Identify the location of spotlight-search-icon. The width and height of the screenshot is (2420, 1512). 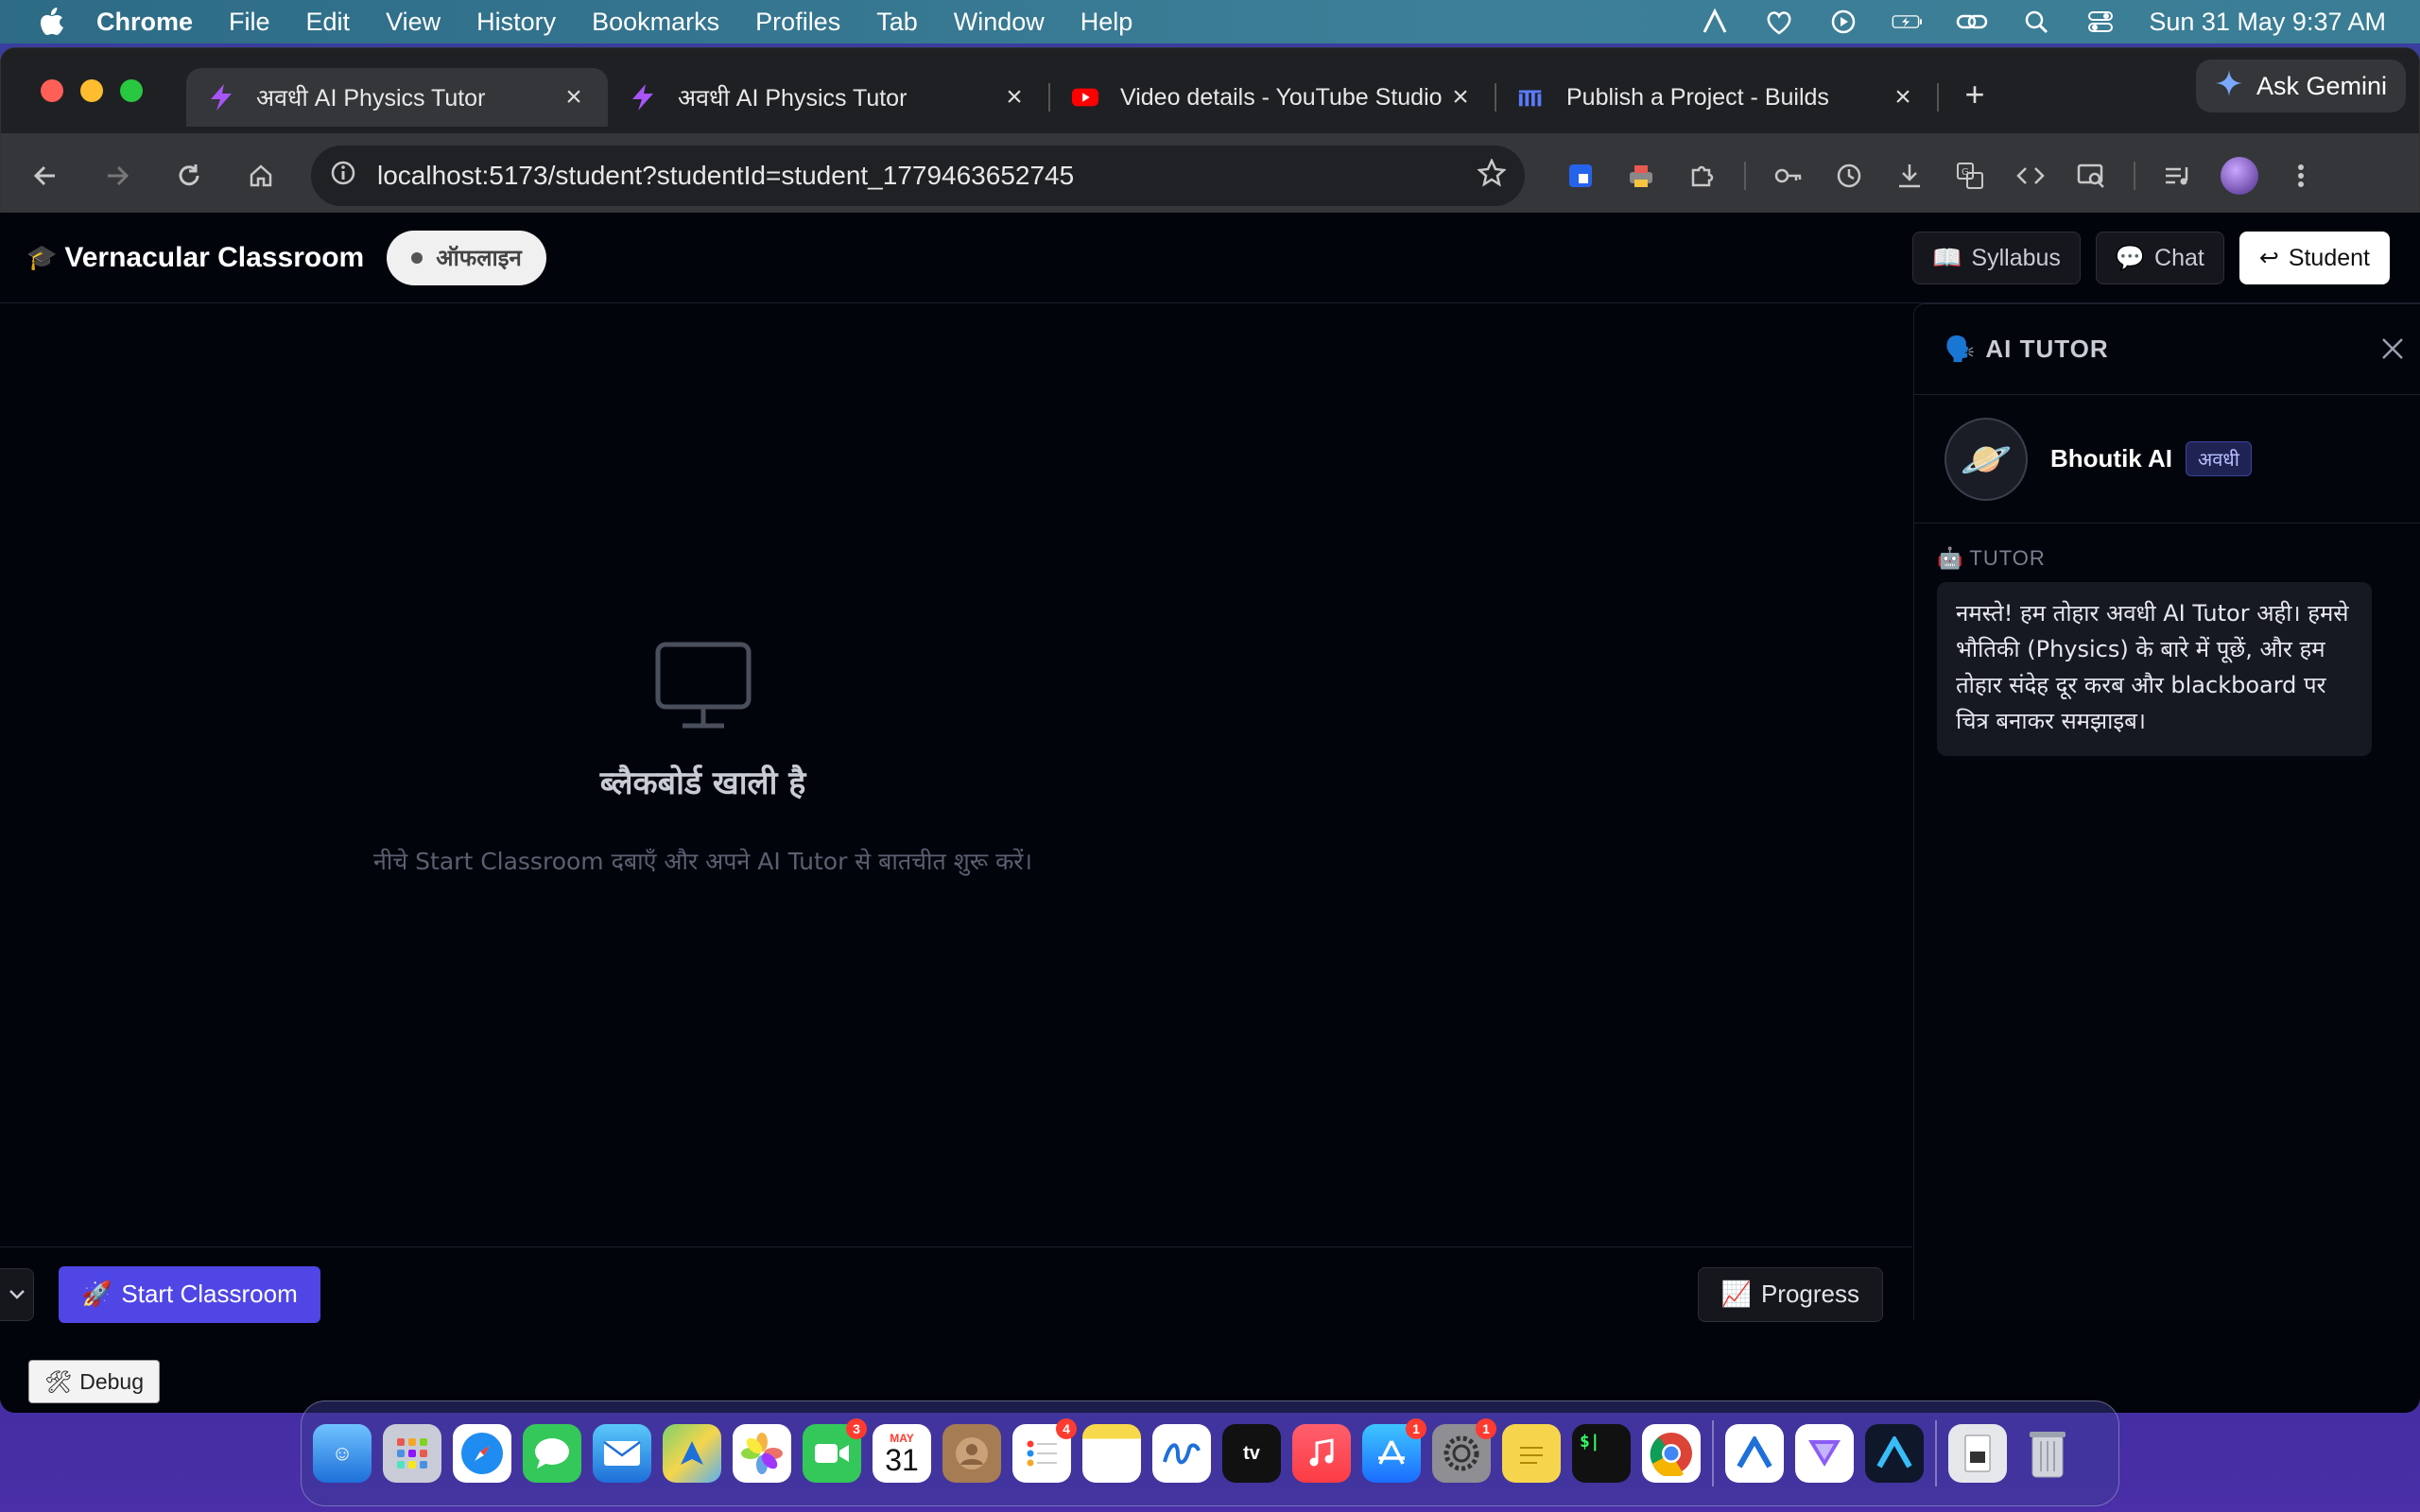
(2036, 22).